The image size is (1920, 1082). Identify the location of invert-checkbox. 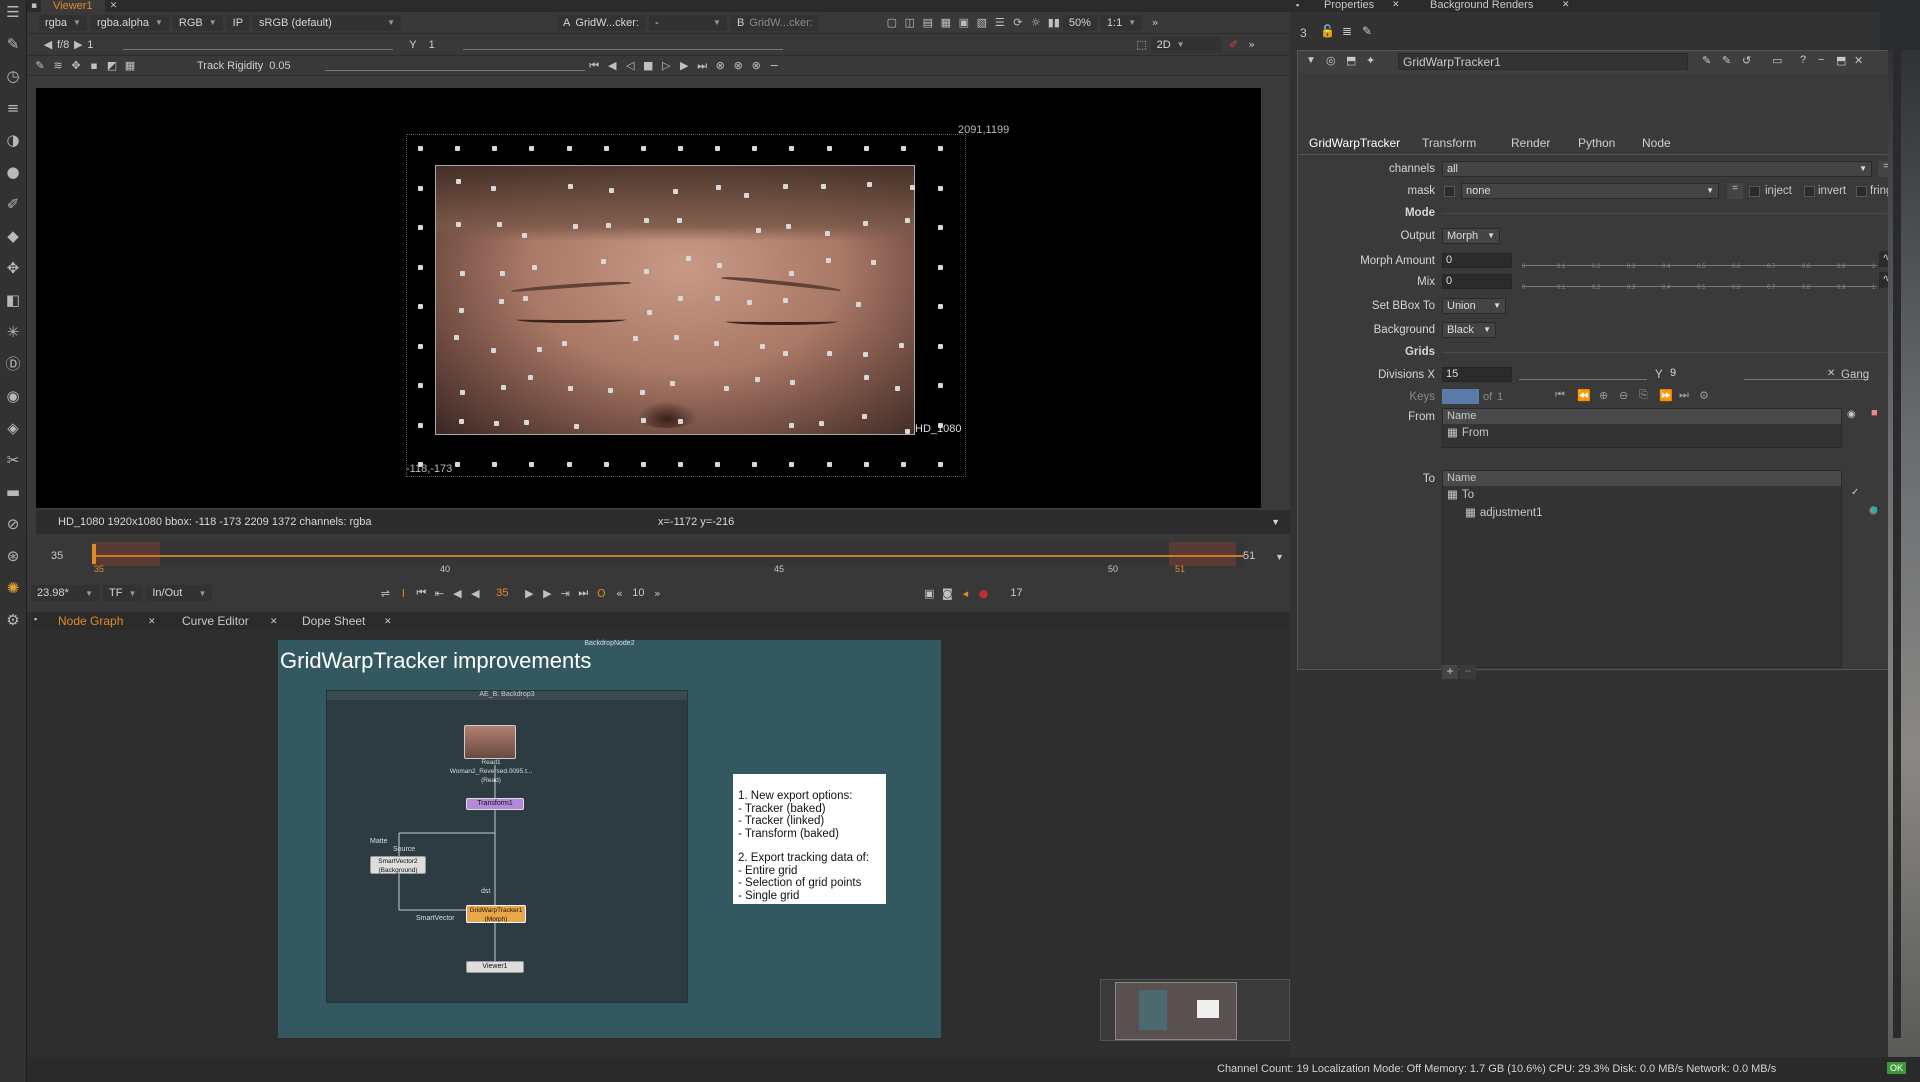
(1809, 191).